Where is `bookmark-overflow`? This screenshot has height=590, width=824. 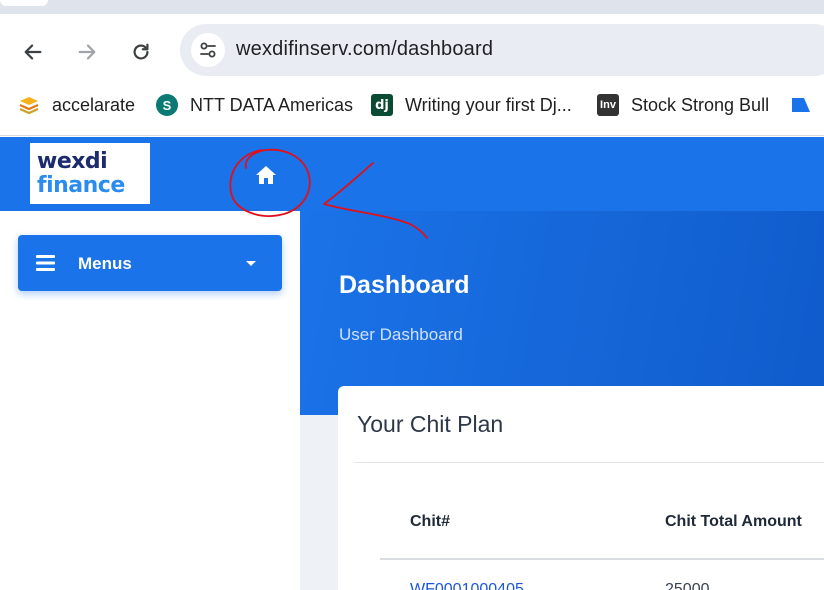
bookmark-overflow is located at coordinates (807, 105).